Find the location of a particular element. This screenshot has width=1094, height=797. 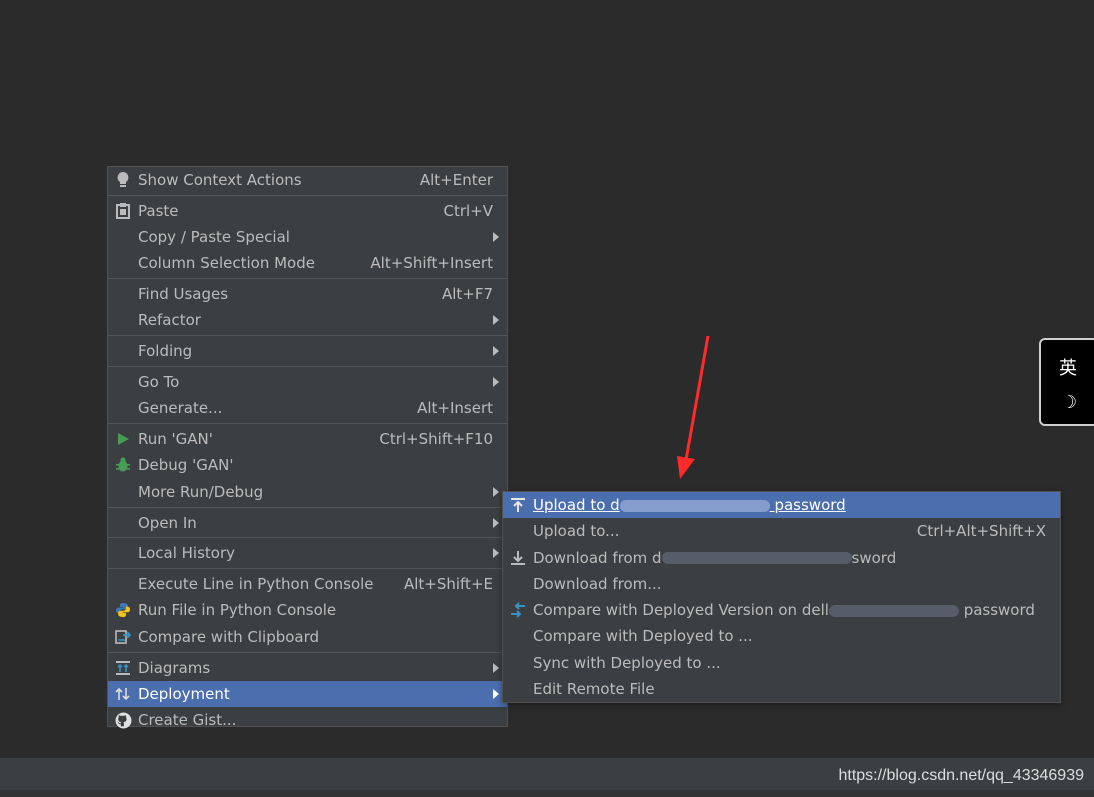

annotation-arrow is located at coordinates (693, 407).